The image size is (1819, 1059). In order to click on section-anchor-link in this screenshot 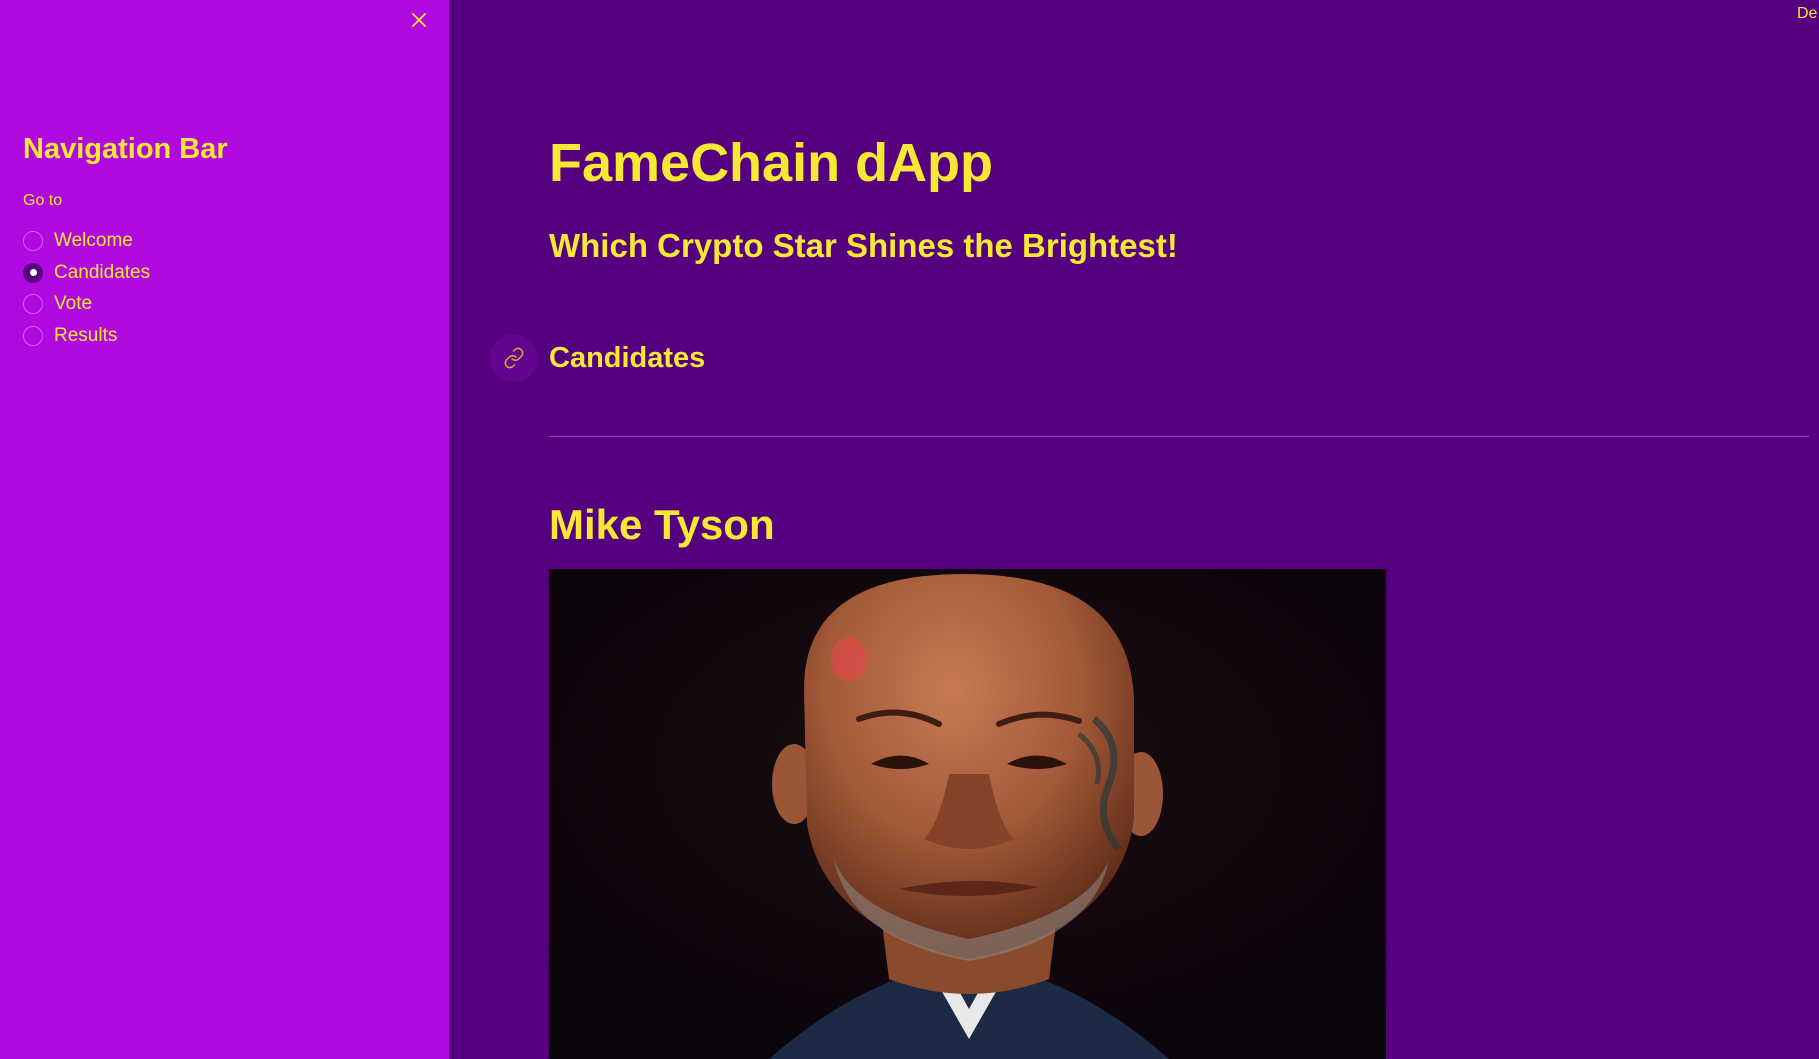, I will do `click(514, 358)`.